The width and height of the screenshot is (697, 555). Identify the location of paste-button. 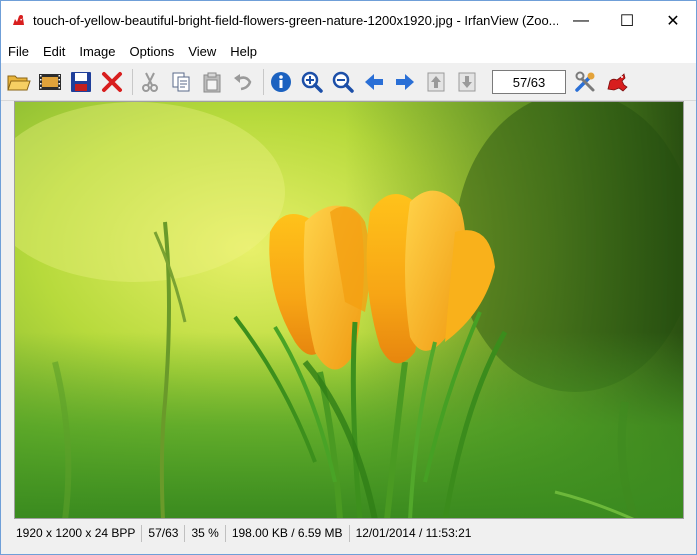
(212, 82).